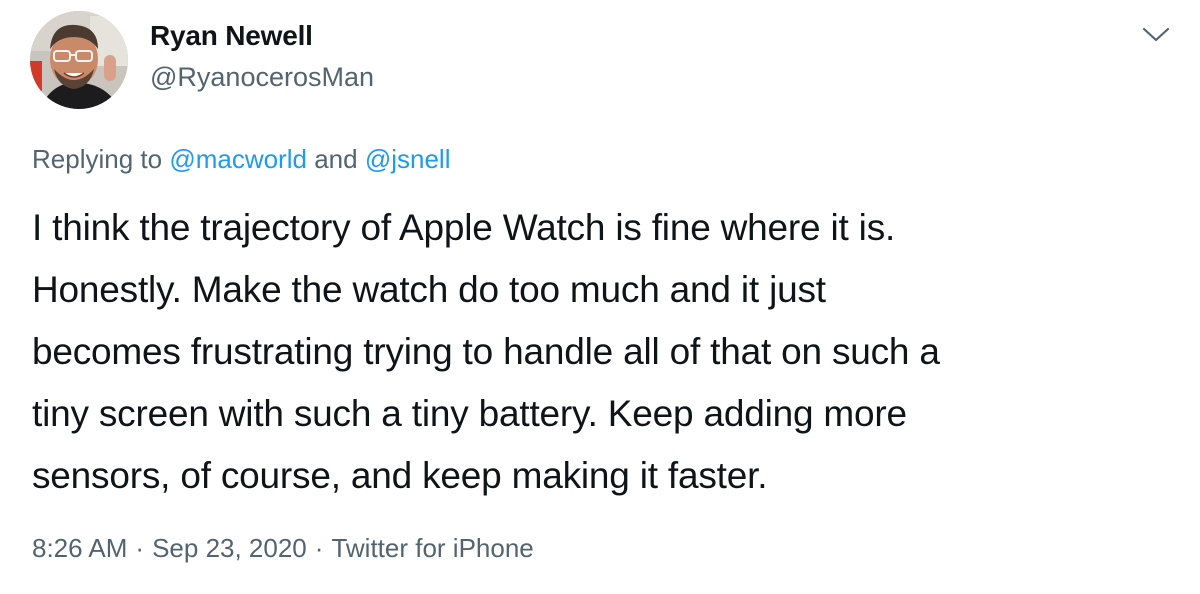  I want to click on avatar, so click(79, 60).